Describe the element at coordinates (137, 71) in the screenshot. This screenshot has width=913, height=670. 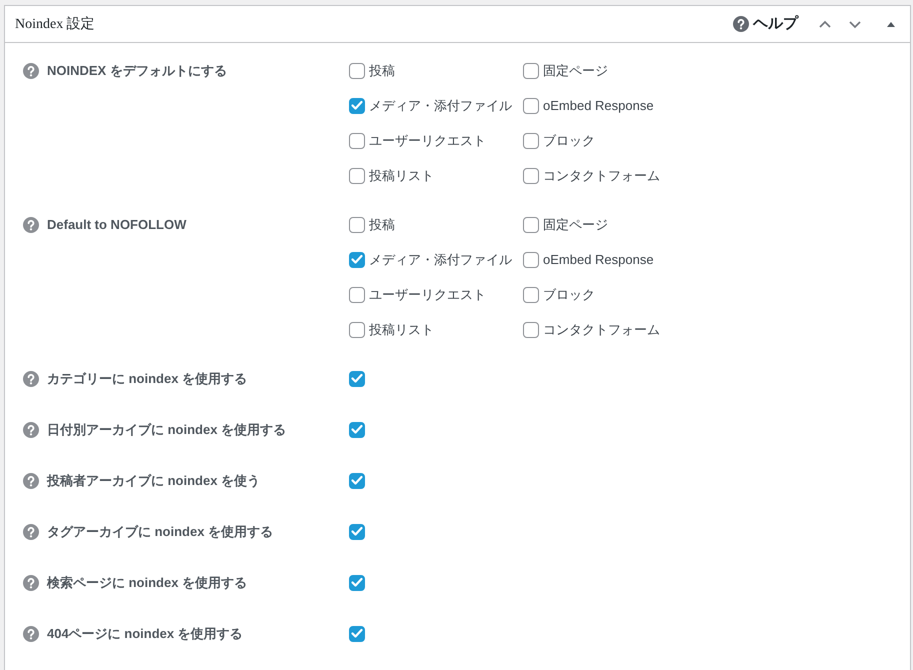
I see `setting-label: NOINDEX をデフォルトにする` at that location.